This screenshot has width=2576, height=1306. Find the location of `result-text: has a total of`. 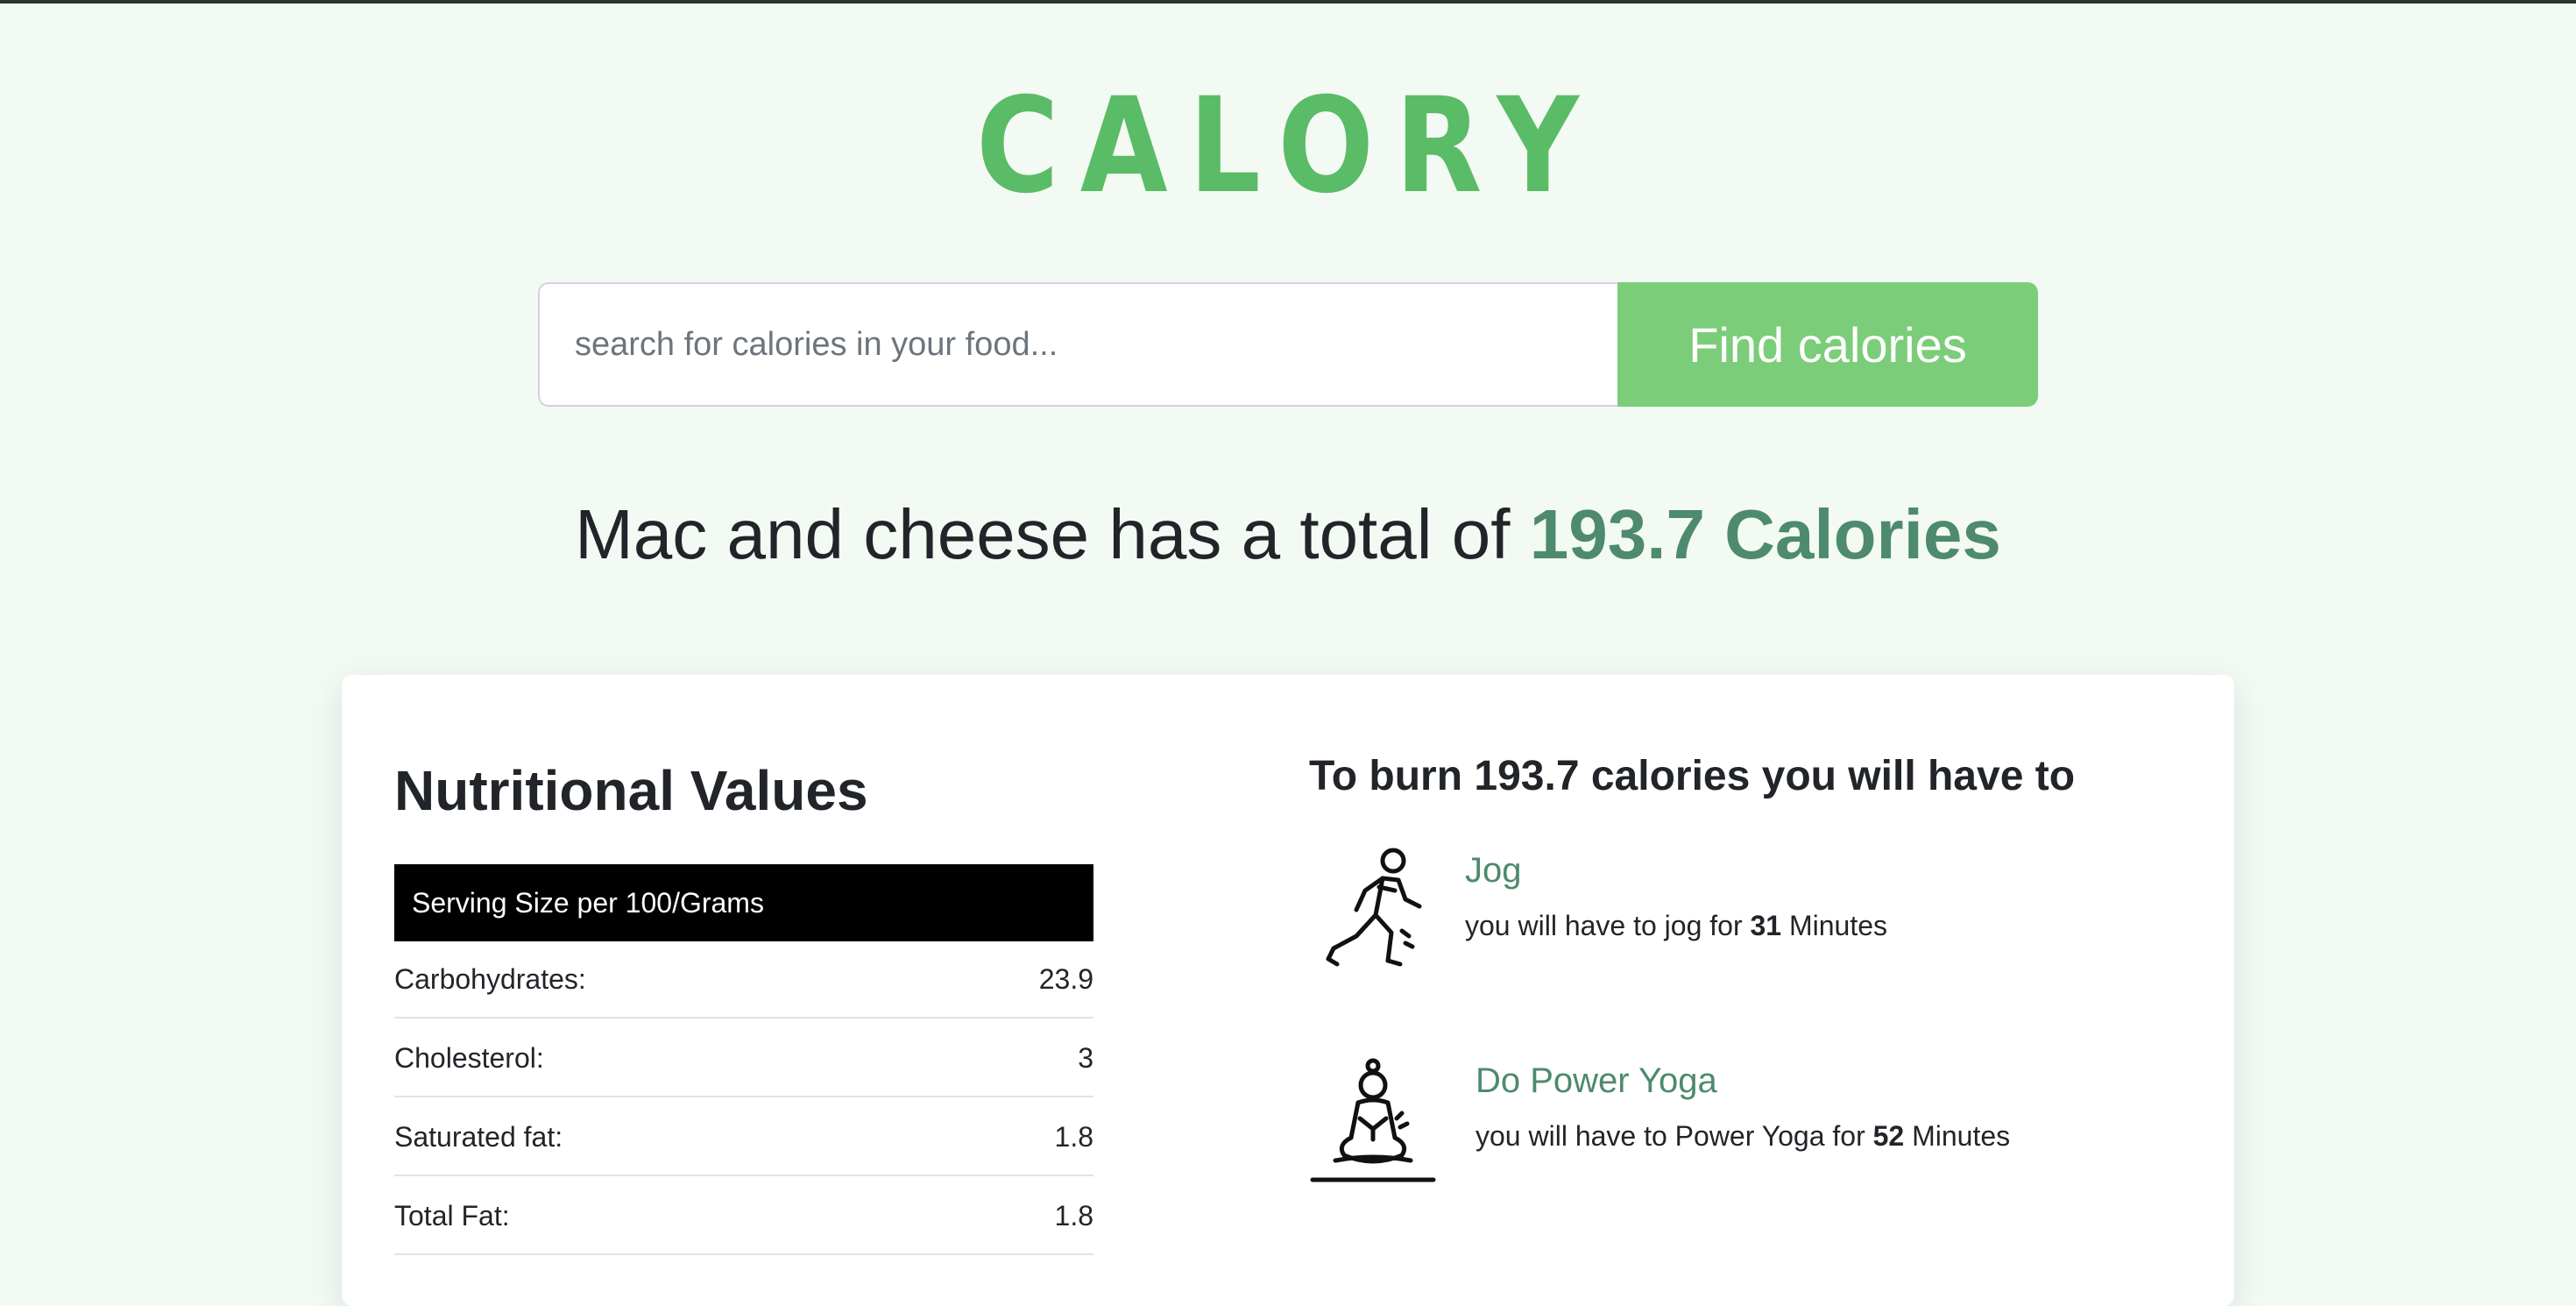

result-text: has a total of is located at coordinates (1309, 534).